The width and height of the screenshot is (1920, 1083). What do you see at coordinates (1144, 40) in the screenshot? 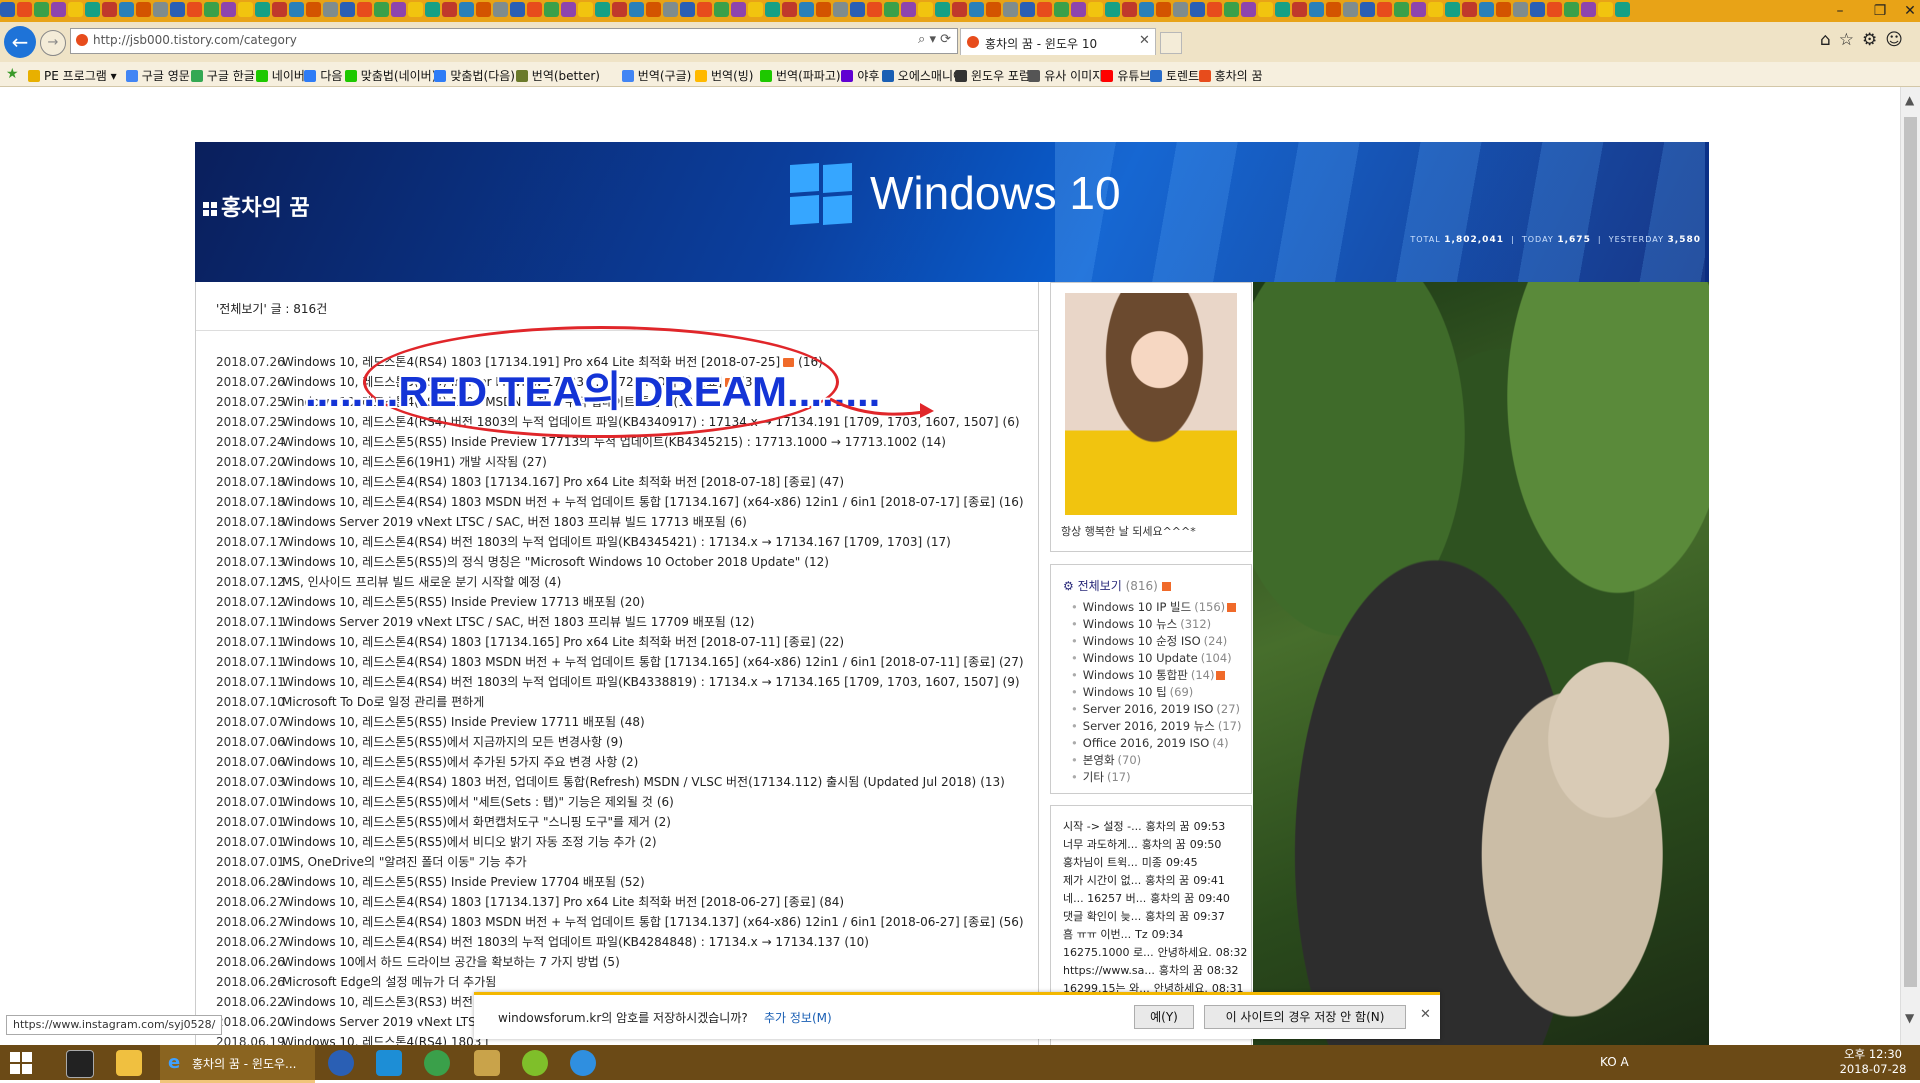
I see `tab-close-icon: ✕` at bounding box center [1144, 40].